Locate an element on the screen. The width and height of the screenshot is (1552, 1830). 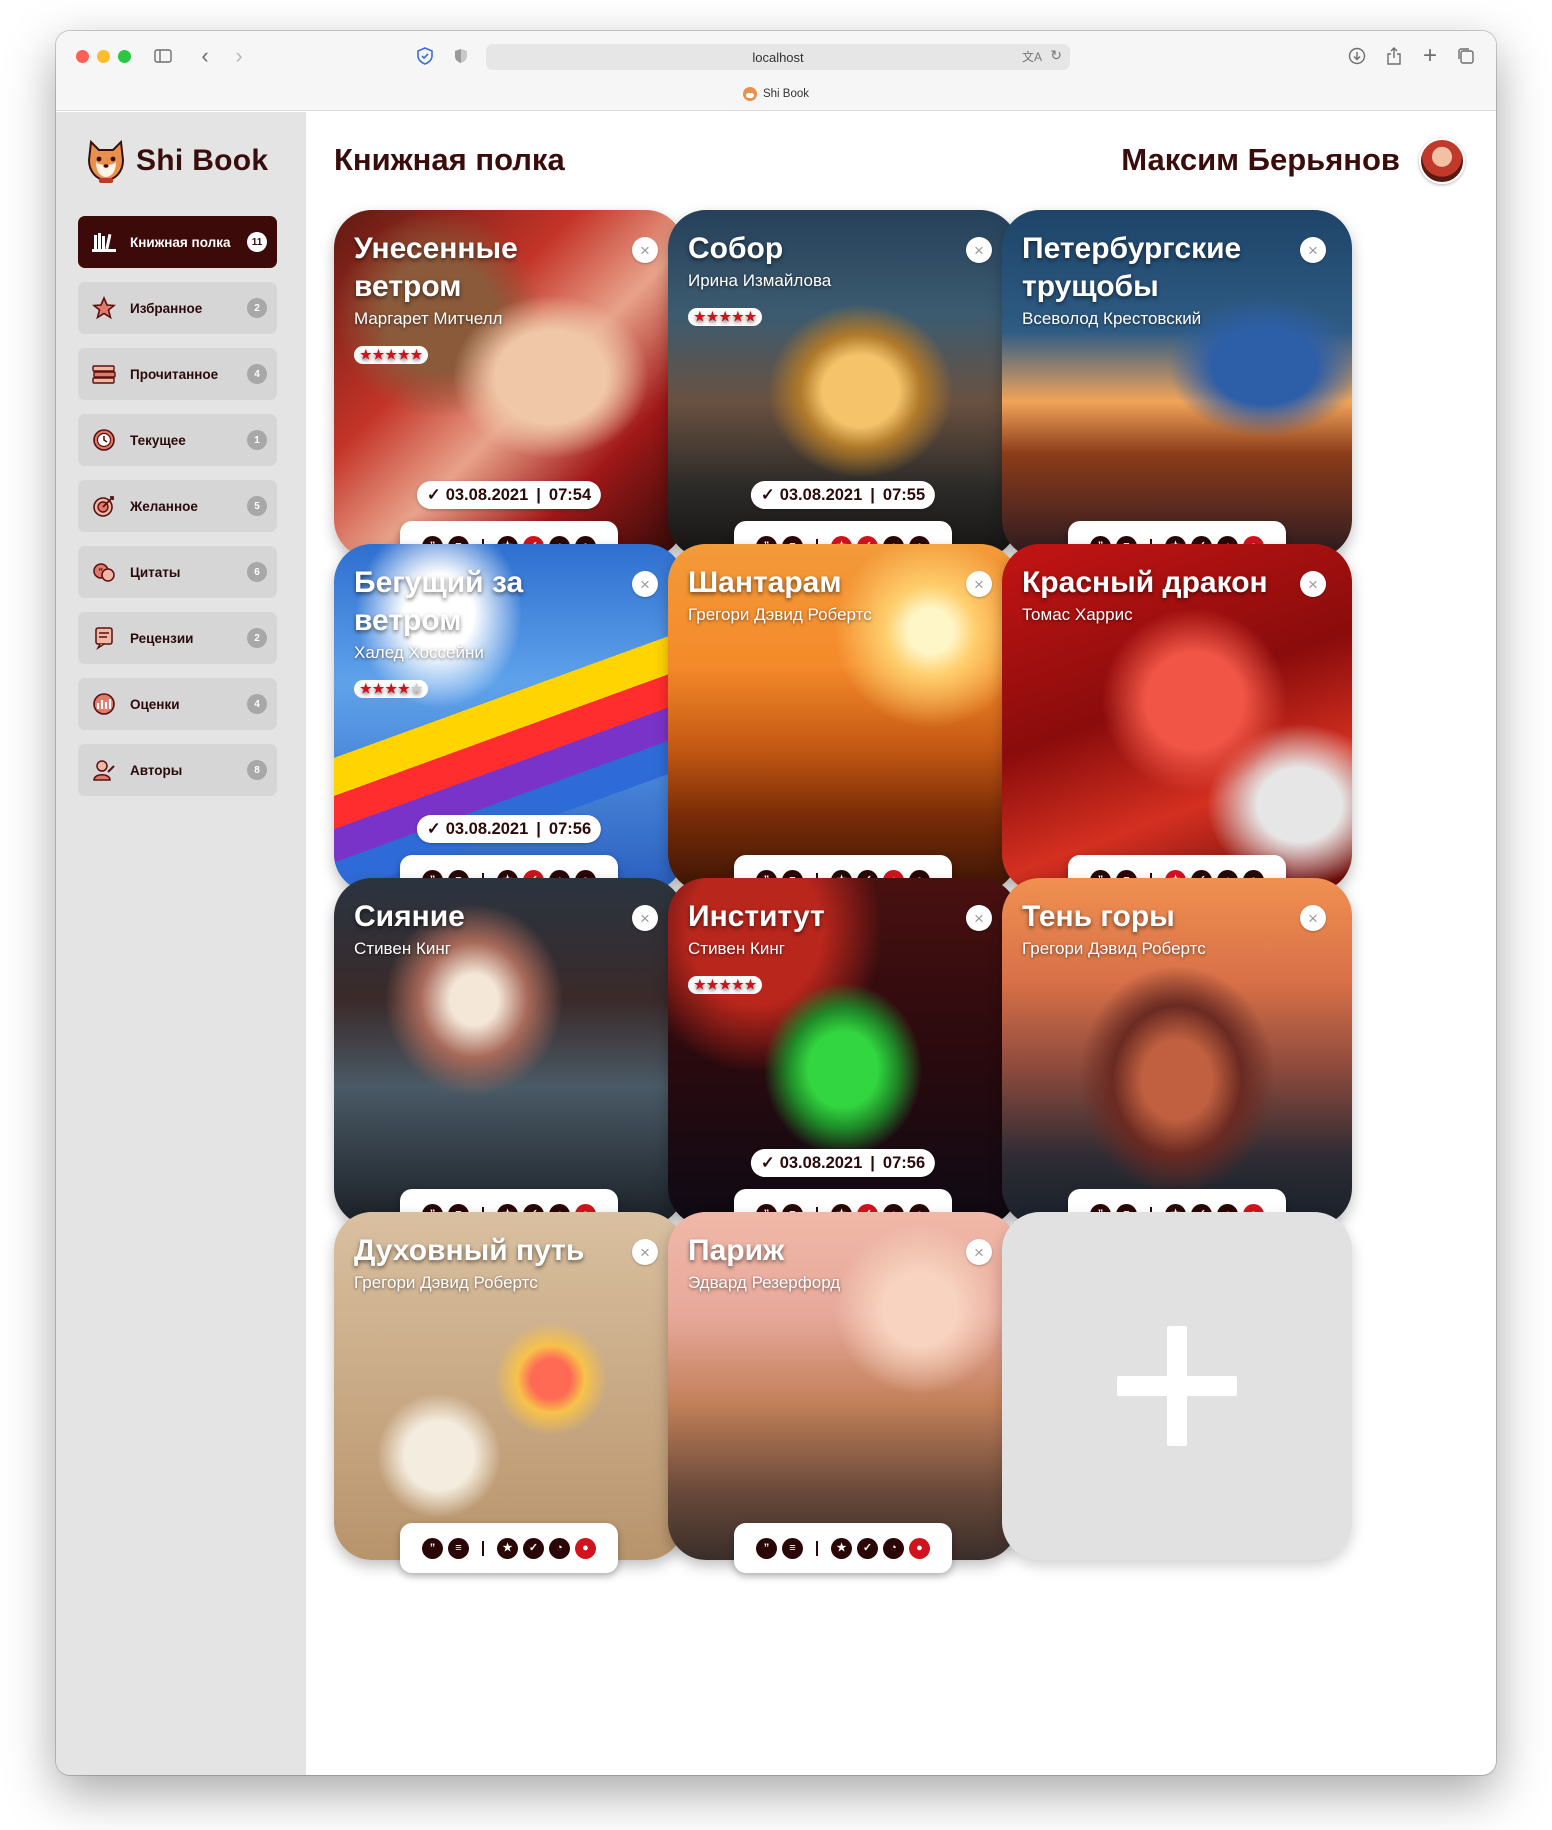
book-author: Всеволод Крестовский is located at coordinates (1112, 318).